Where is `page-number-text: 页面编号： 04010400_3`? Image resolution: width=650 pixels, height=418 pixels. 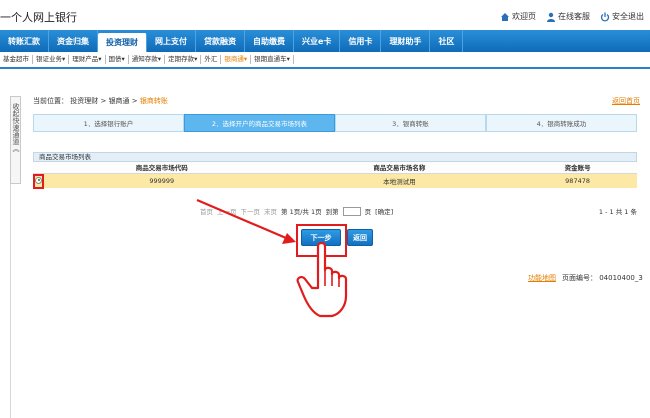 page-number-text: 页面编号： 04010400_3 is located at coordinates (602, 278).